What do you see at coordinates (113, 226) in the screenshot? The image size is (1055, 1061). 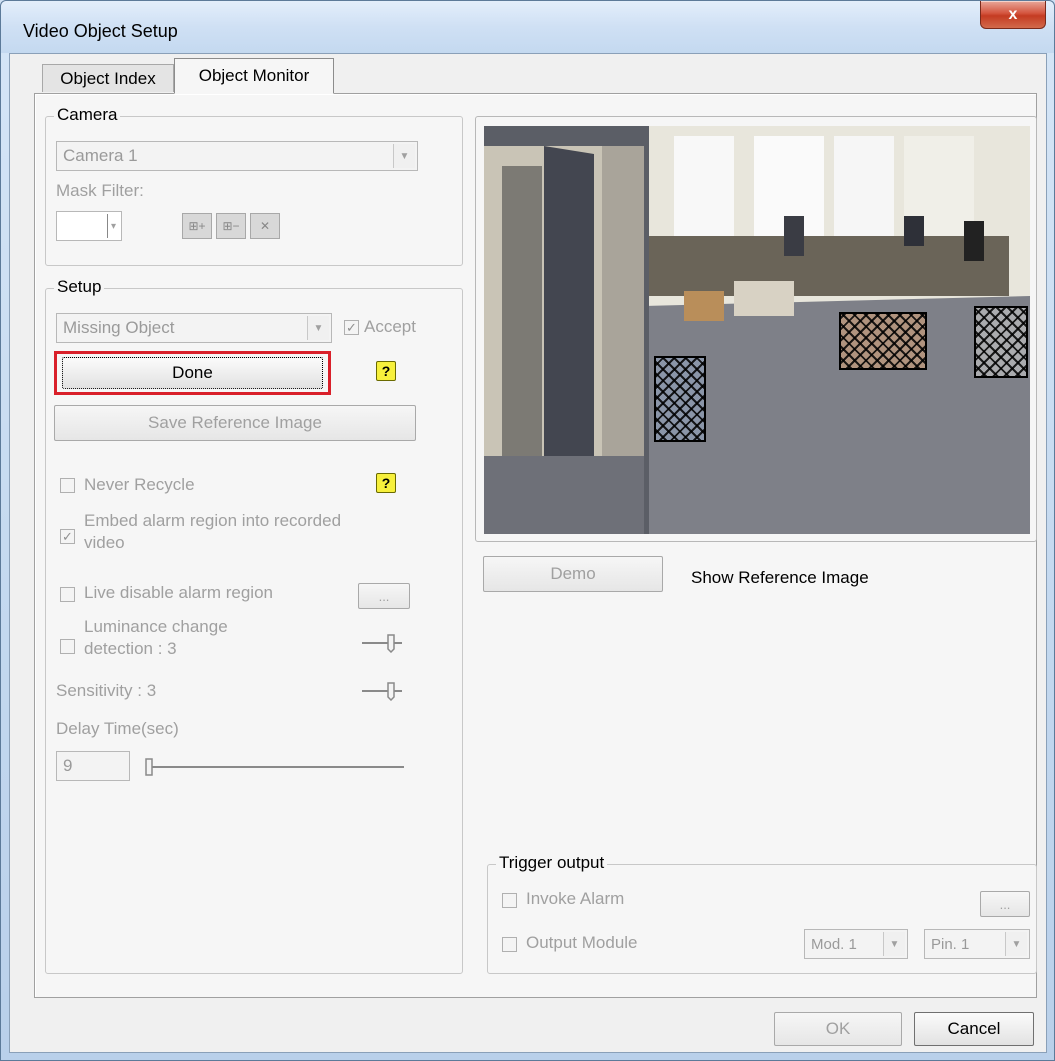 I see `chevron-down-icon: ▾` at bounding box center [113, 226].